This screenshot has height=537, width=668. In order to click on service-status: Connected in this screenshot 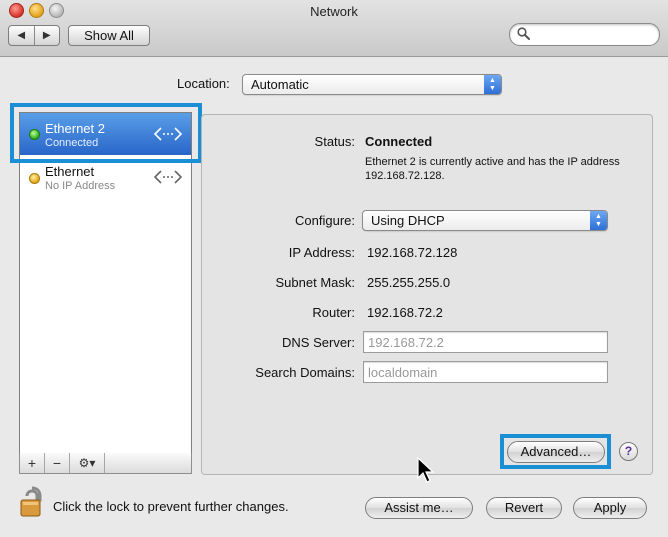, I will do `click(72, 143)`.